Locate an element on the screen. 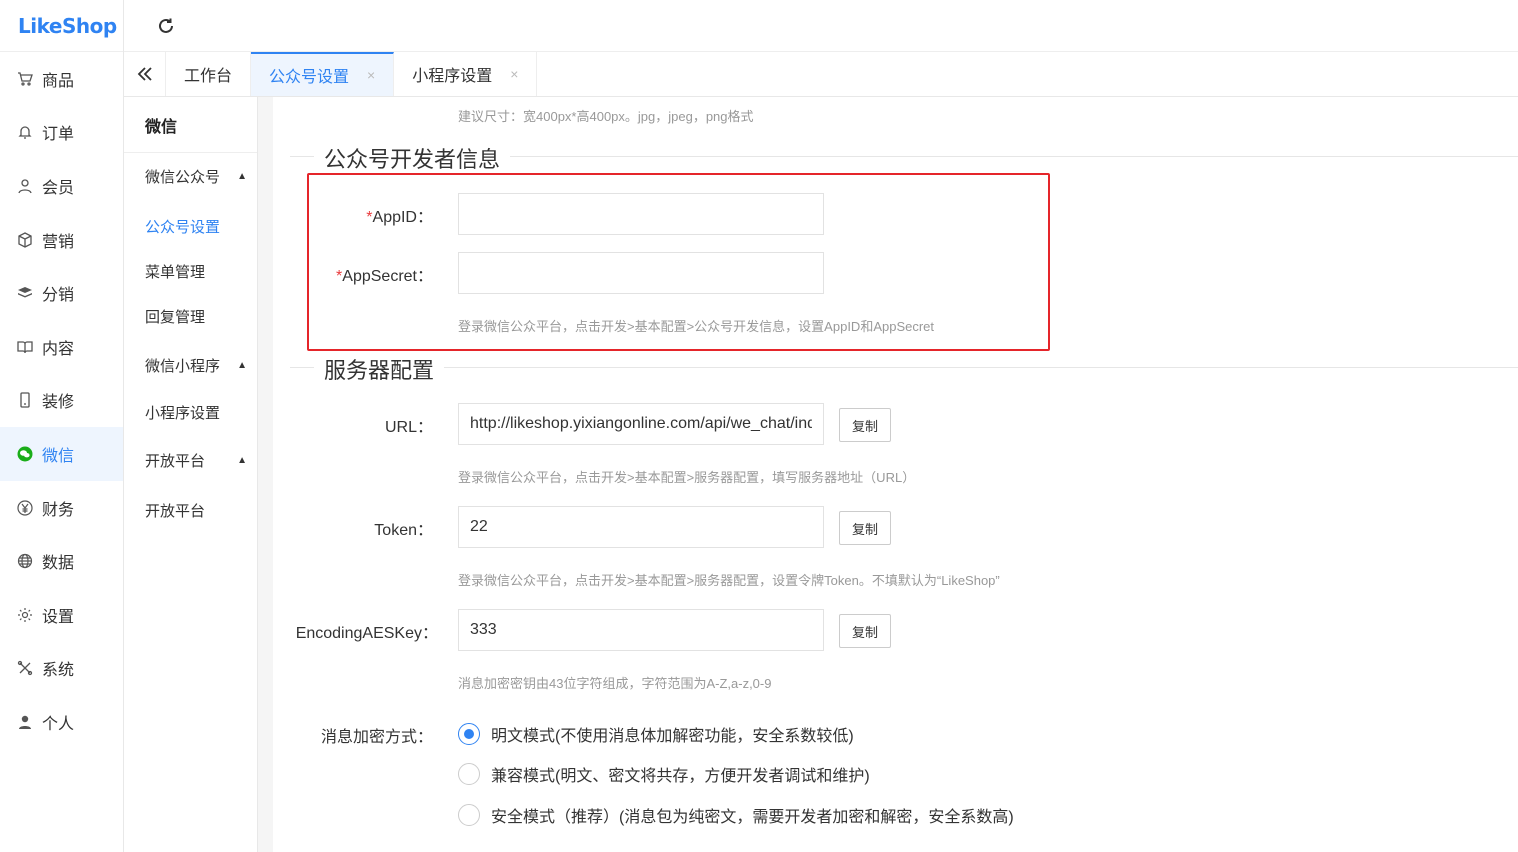 This screenshot has width=1518, height=852. appsecret-input is located at coordinates (641, 273).